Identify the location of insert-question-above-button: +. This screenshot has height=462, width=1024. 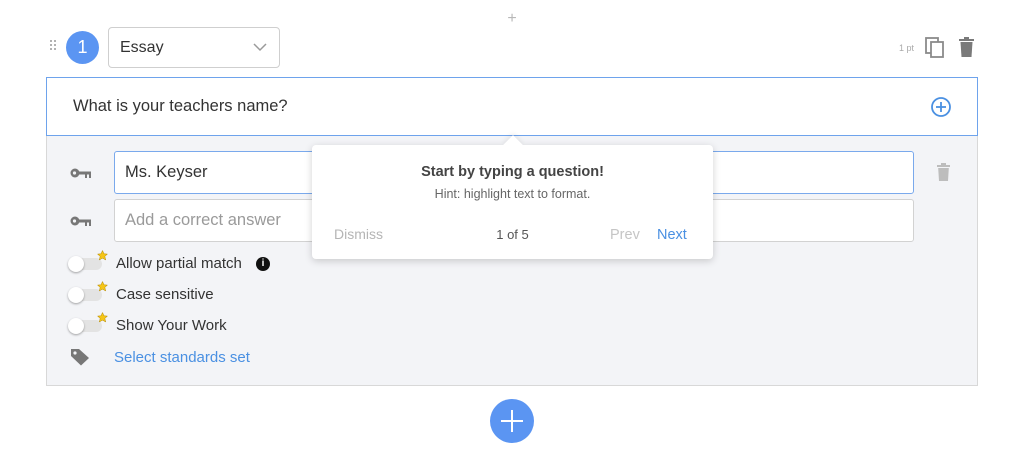
(512, 19).